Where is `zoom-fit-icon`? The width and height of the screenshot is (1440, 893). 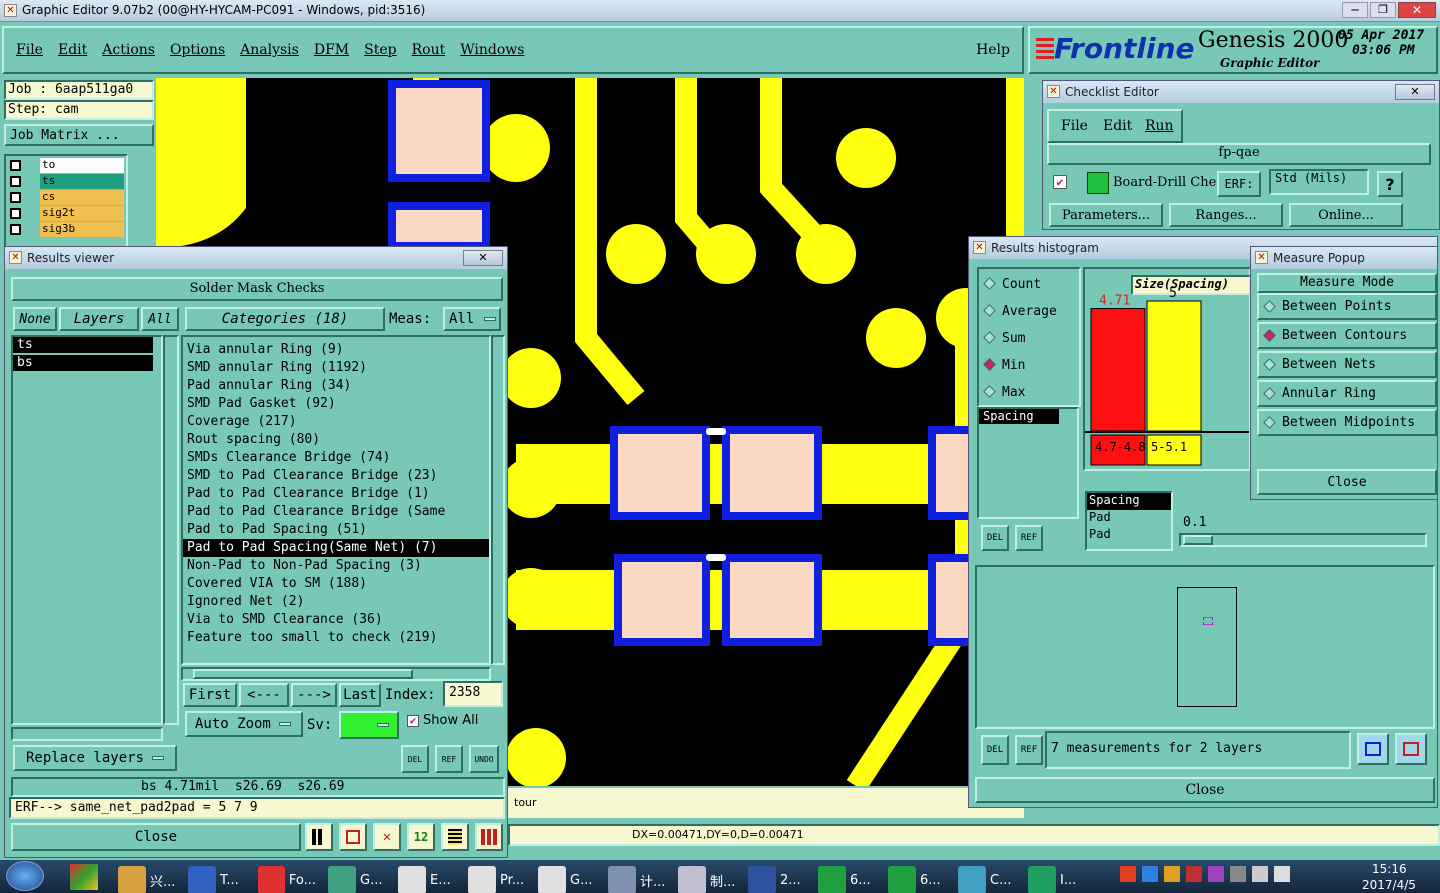 zoom-fit-icon is located at coordinates (1373, 749).